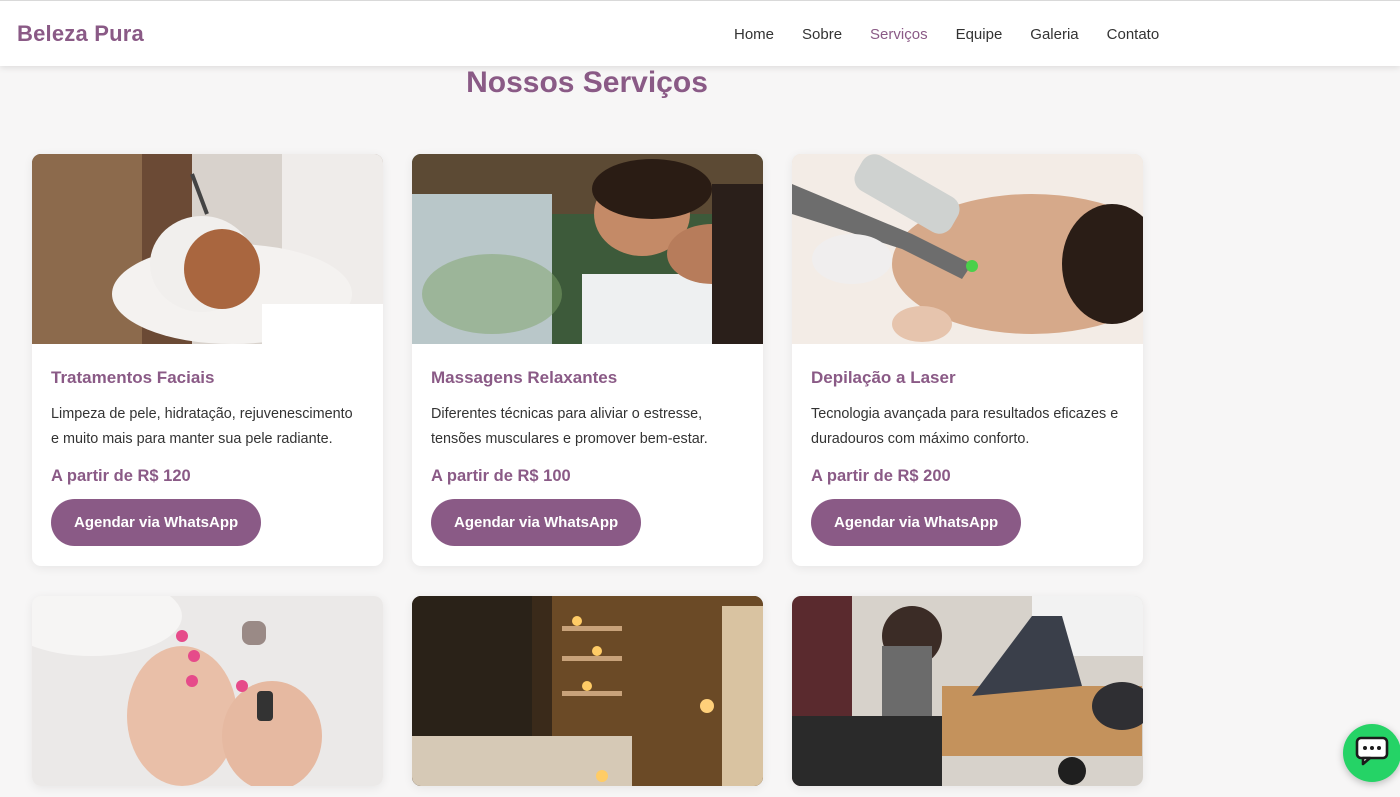 The width and height of the screenshot is (1400, 797). Describe the element at coordinates (587, 249) in the screenshot. I see `relaxing-massage-photo` at that location.